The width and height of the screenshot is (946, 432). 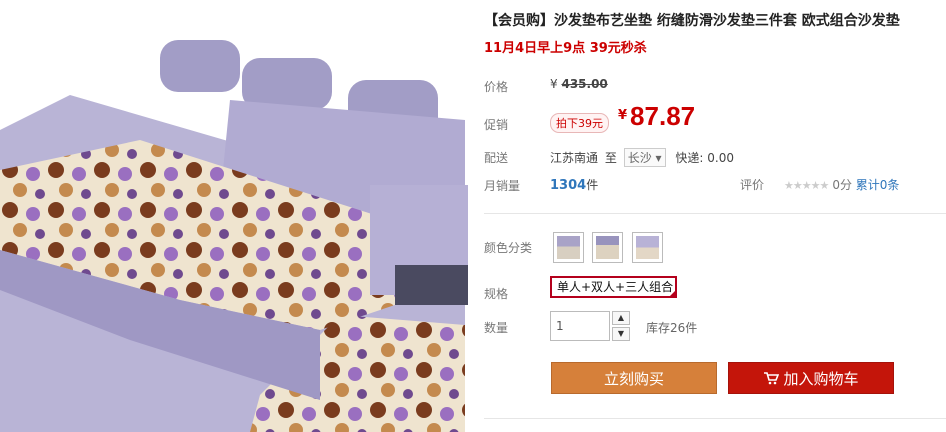 I want to click on promo-tag: 拍下39元, so click(x=579, y=123).